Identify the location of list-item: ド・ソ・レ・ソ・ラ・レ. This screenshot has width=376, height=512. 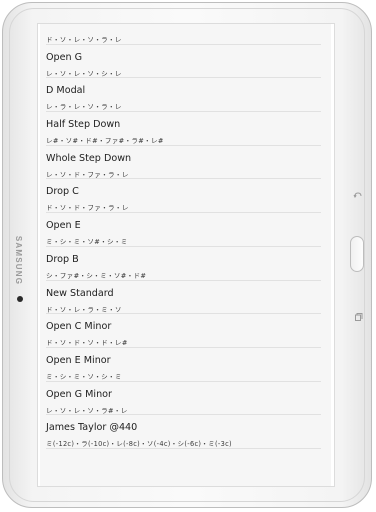
(185, 34).